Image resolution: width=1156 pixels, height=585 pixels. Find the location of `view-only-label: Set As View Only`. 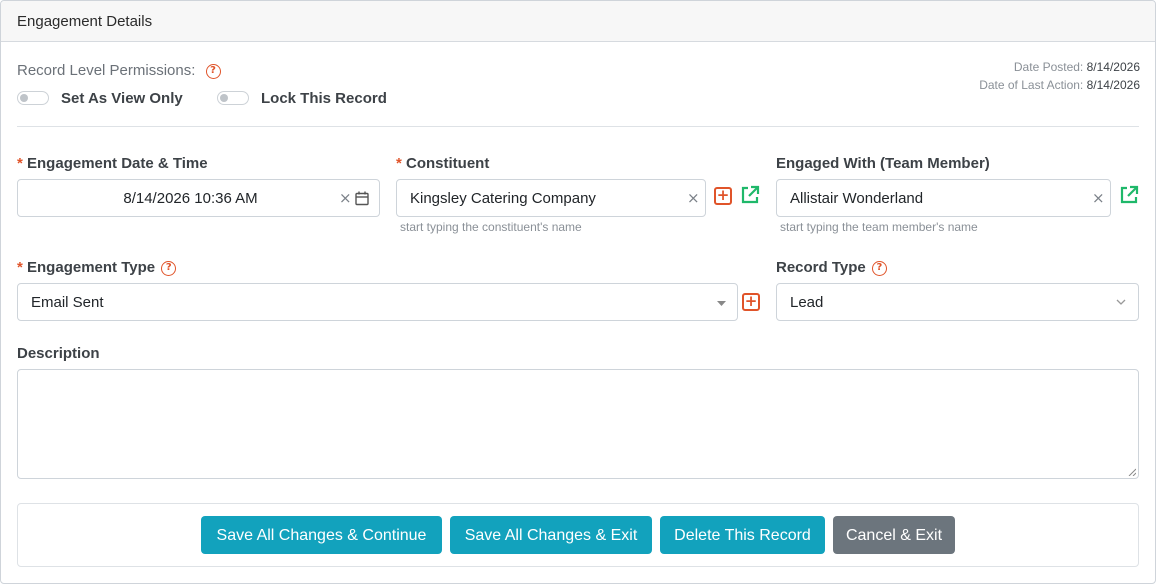

view-only-label: Set As View Only is located at coordinates (122, 98).